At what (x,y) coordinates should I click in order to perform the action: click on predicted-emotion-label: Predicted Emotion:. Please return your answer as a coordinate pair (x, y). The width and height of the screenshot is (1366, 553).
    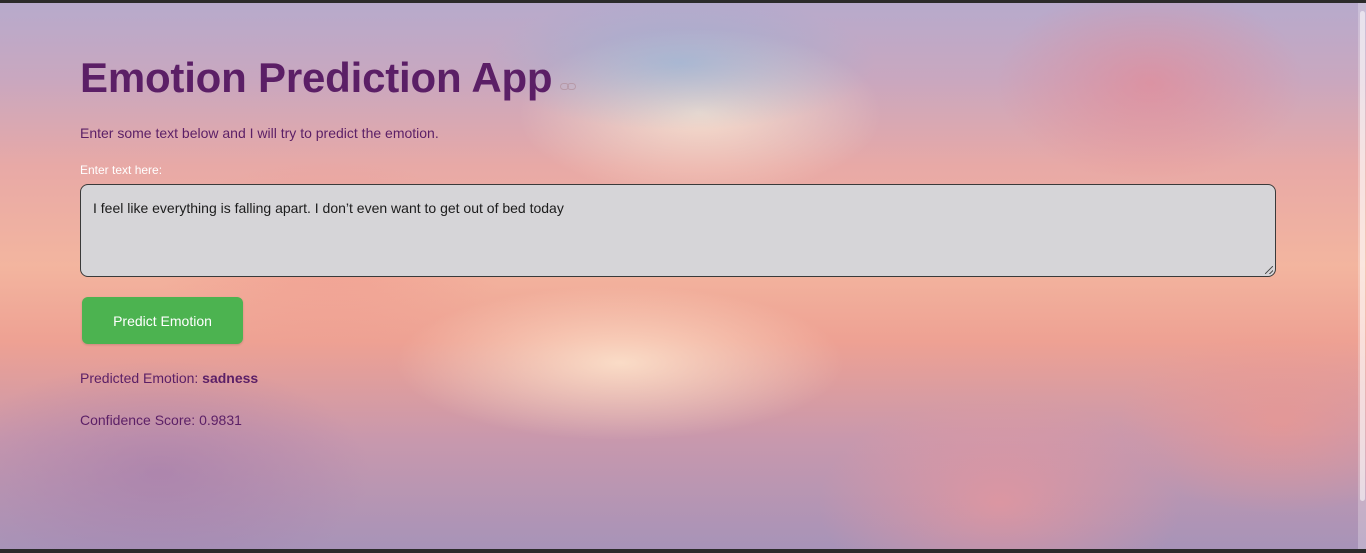
    Looking at the image, I should click on (141, 378).